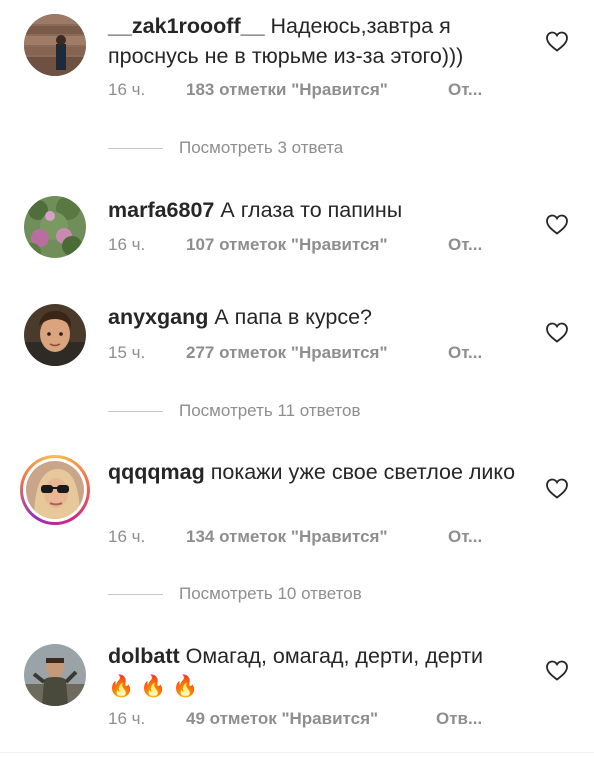  Describe the element at coordinates (317, 353) in the screenshot. I see `comment-likes: 277 отметок "Нравится"` at that location.